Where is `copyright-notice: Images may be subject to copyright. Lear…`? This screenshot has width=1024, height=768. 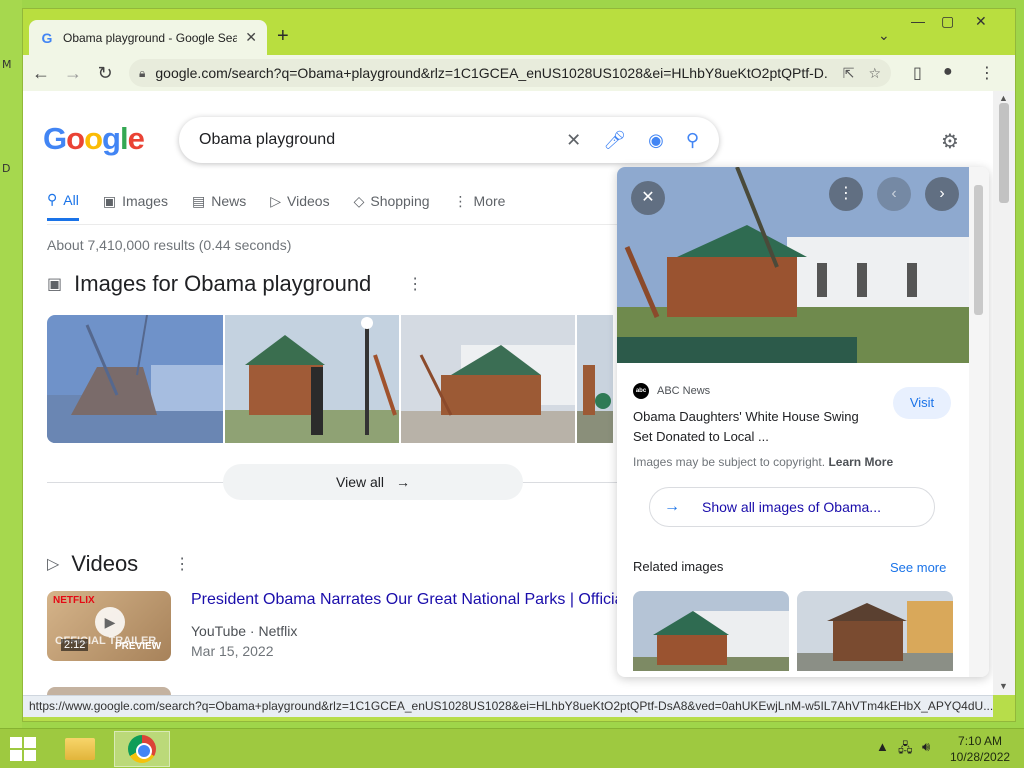 copyright-notice: Images may be subject to copyright. Lear… is located at coordinates (763, 462).